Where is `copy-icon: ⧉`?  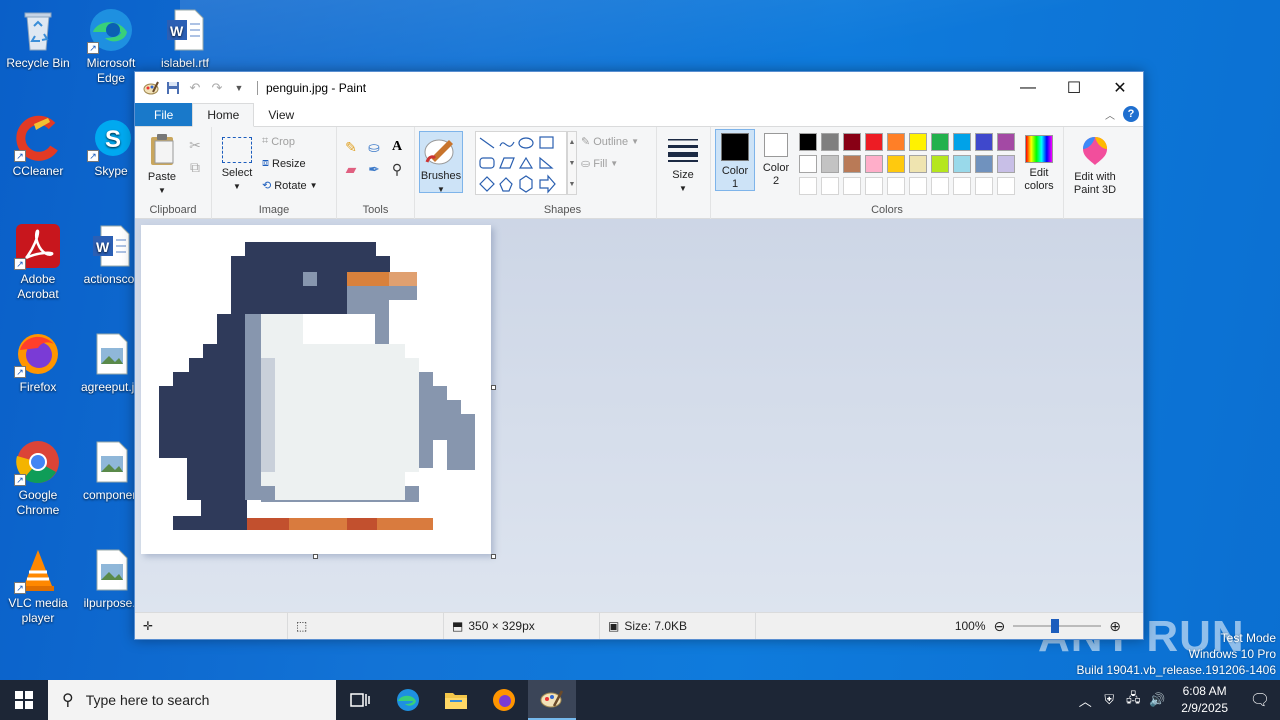 copy-icon: ⧉ is located at coordinates (195, 167).